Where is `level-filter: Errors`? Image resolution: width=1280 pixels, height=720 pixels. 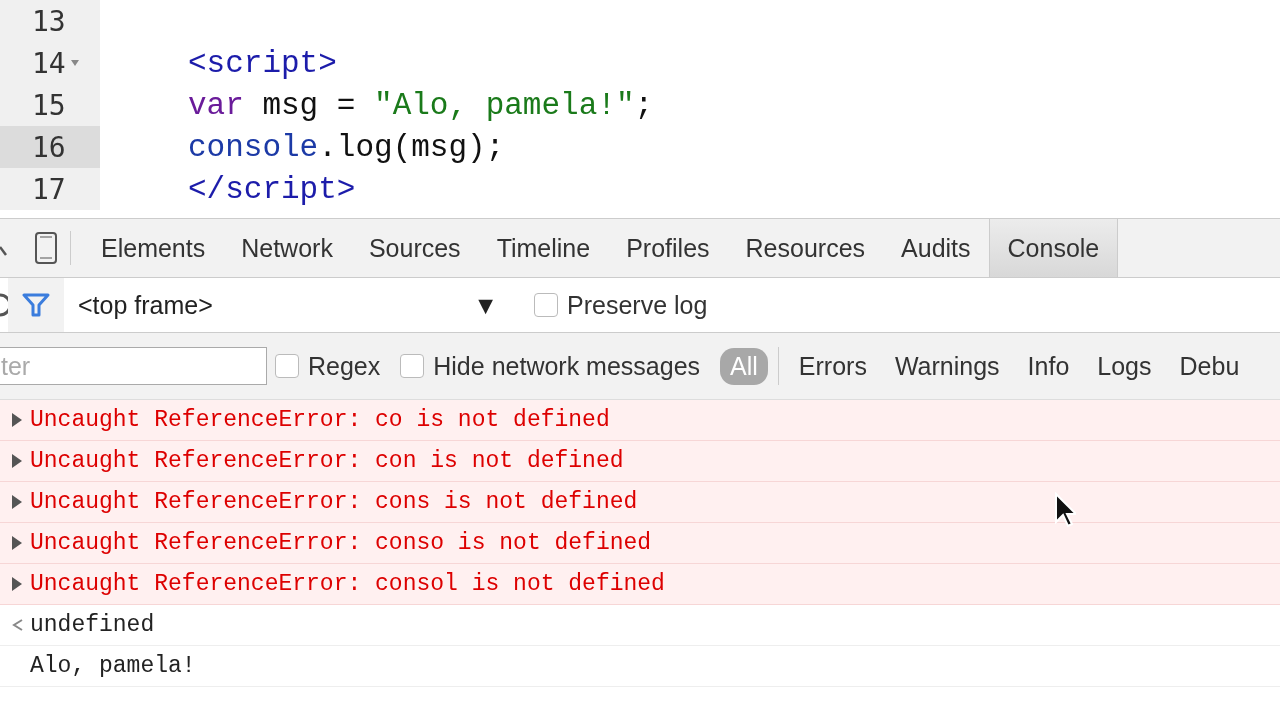
level-filter: Errors is located at coordinates (832, 366).